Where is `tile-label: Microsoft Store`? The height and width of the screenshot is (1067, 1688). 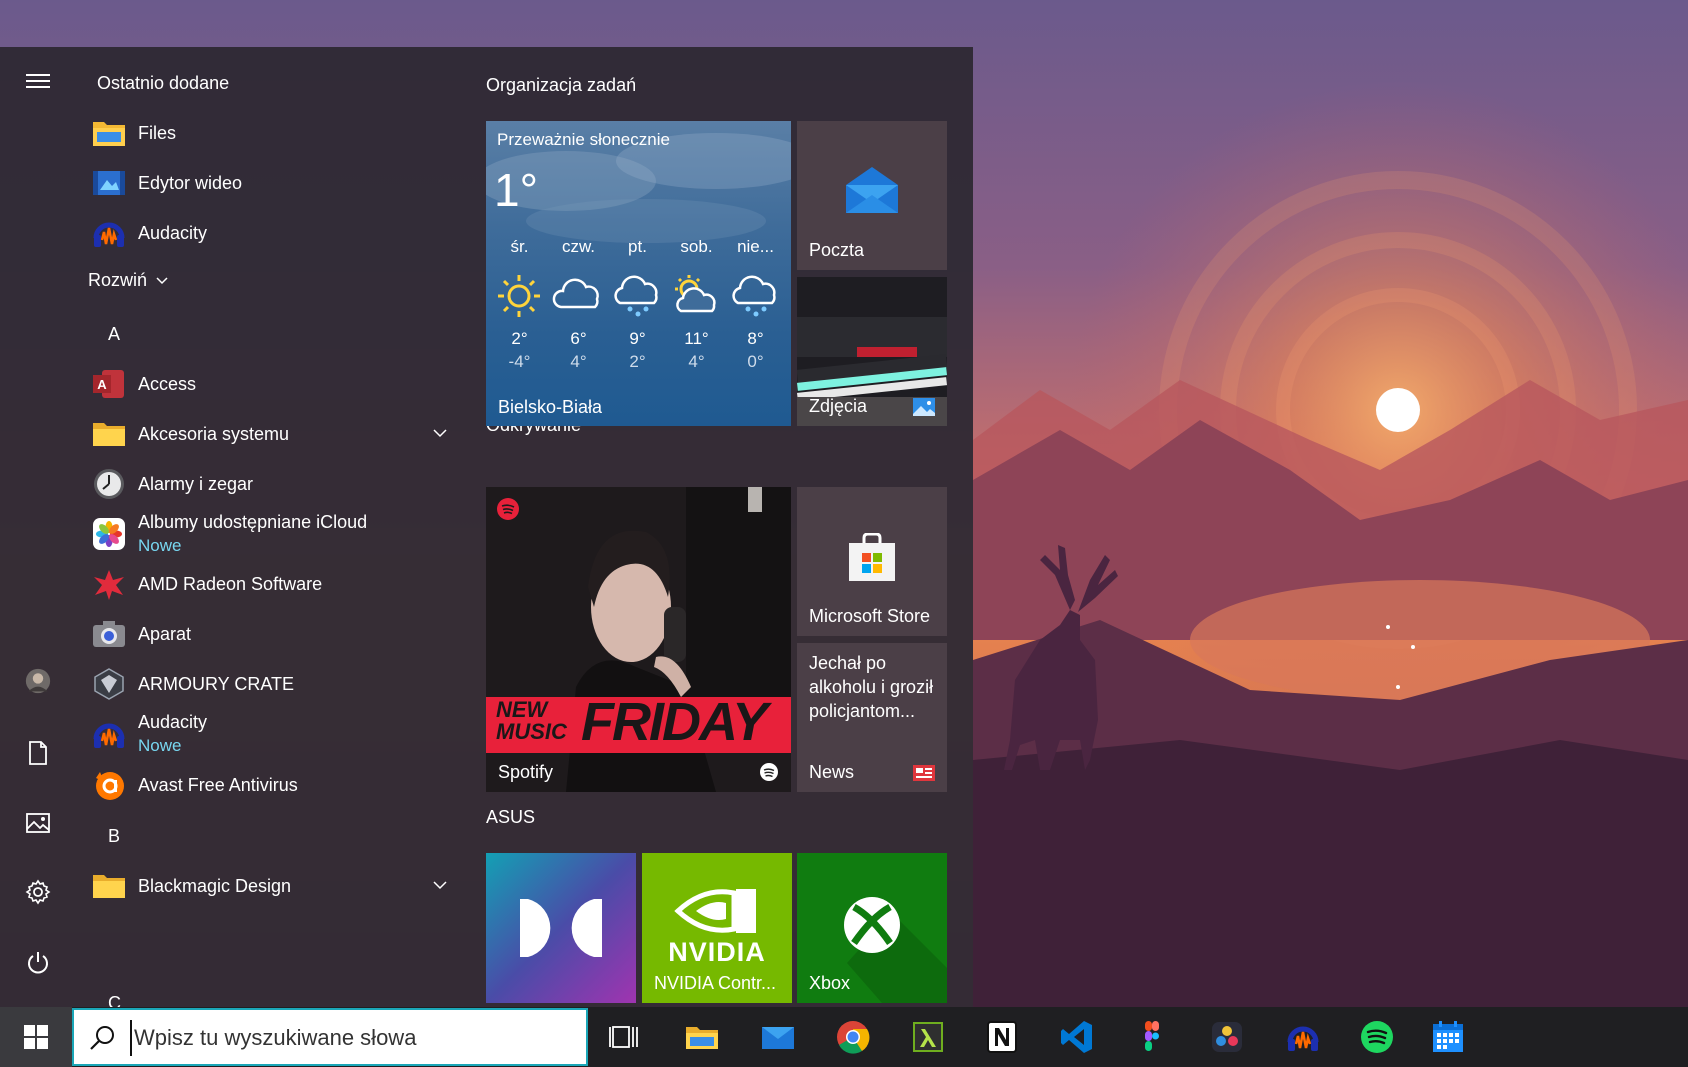
tile-label: Microsoft Store is located at coordinates (870, 616).